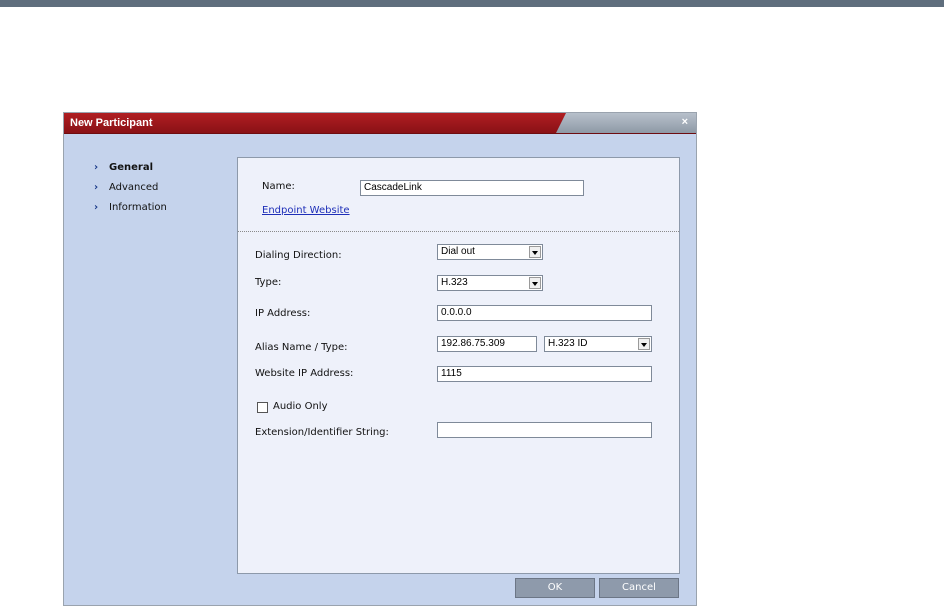 This screenshot has height=607, width=944. Describe the element at coordinates (454, 282) in the screenshot. I see `type-value: H.323` at that location.